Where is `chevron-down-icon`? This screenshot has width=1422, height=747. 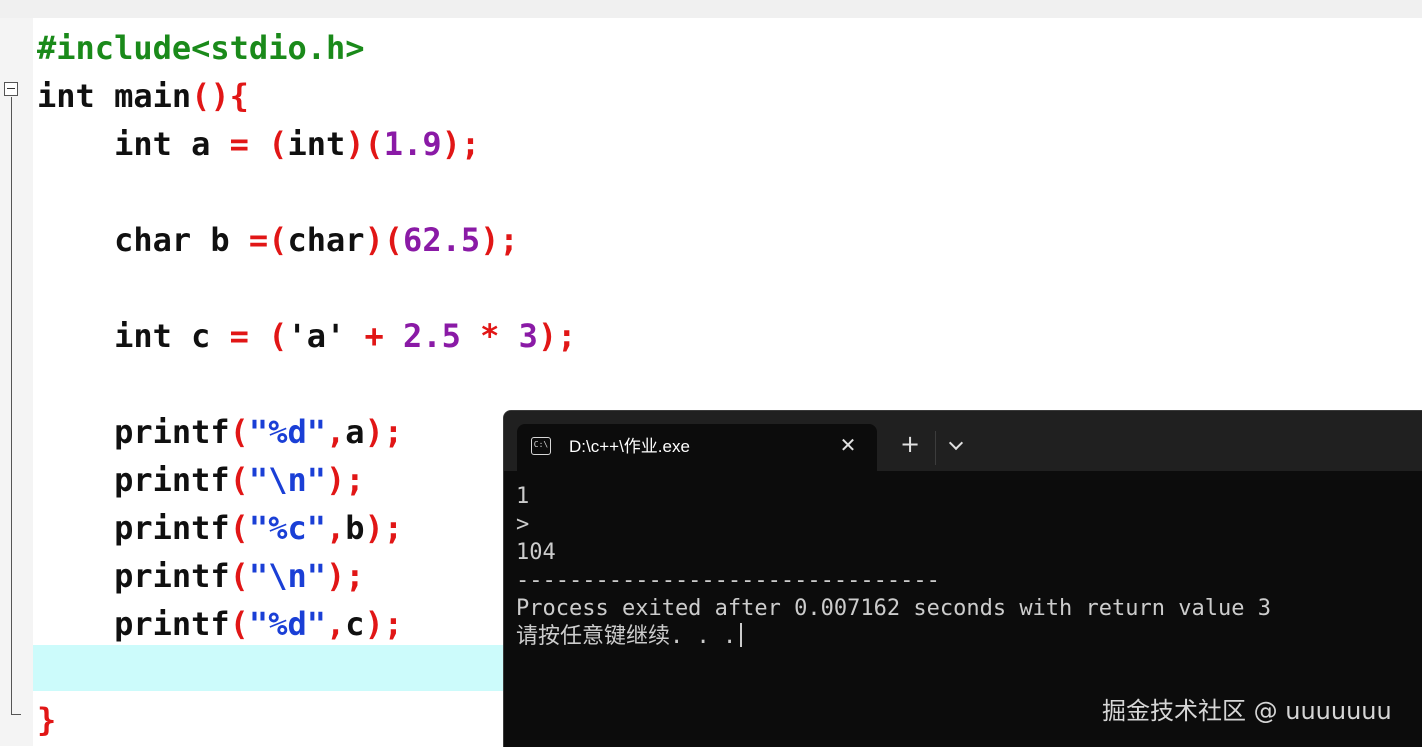 chevron-down-icon is located at coordinates (956, 446).